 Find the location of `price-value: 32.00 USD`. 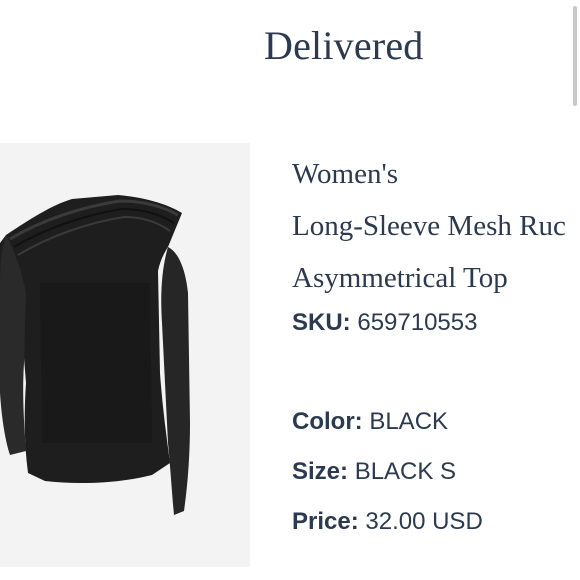

price-value: 32.00 USD is located at coordinates (424, 521).